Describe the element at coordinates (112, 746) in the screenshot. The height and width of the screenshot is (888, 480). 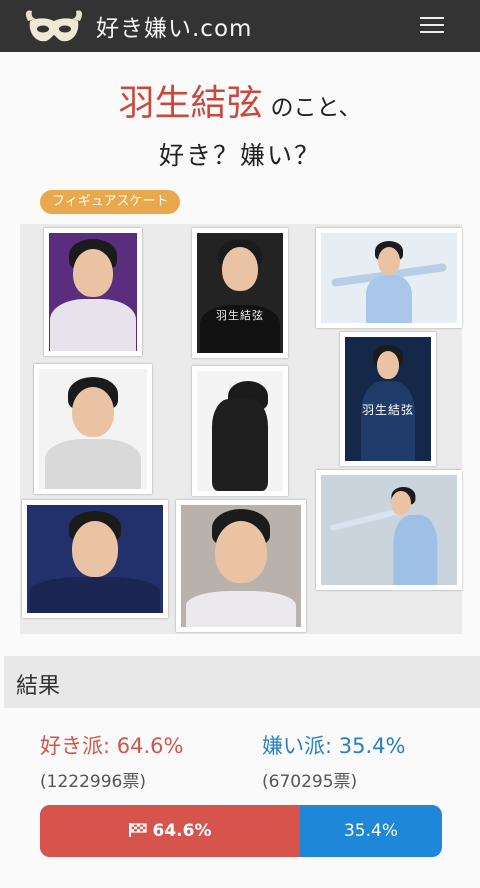
I see `like-percentage-label: 好き派: 64.6%` at that location.